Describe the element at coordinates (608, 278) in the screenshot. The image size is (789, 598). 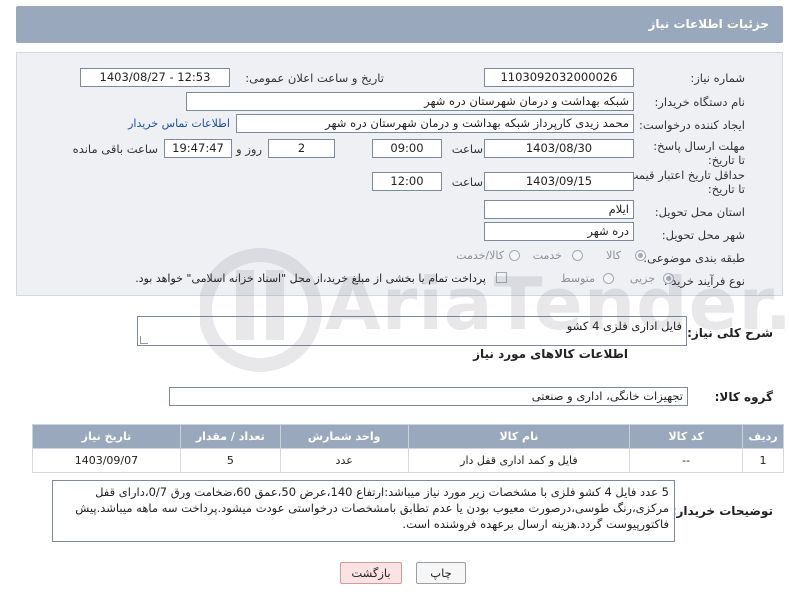
I see `purchase-medium-radio` at that location.